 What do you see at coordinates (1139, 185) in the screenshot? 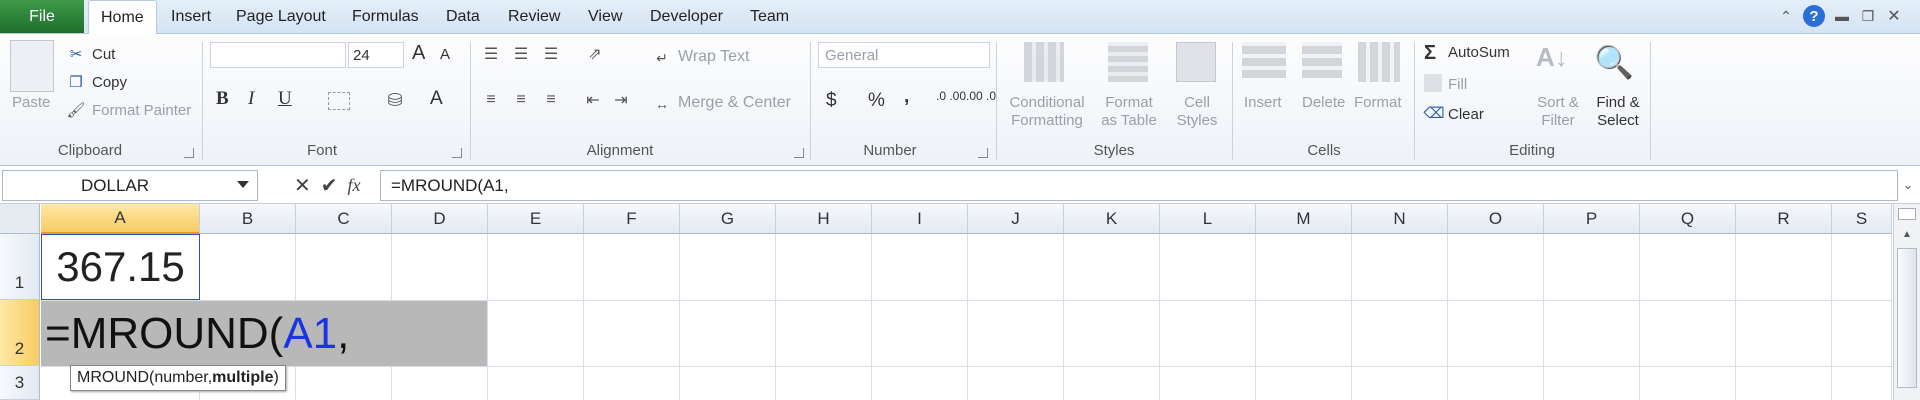
I see `formula-input: =MROUND(A1,` at bounding box center [1139, 185].